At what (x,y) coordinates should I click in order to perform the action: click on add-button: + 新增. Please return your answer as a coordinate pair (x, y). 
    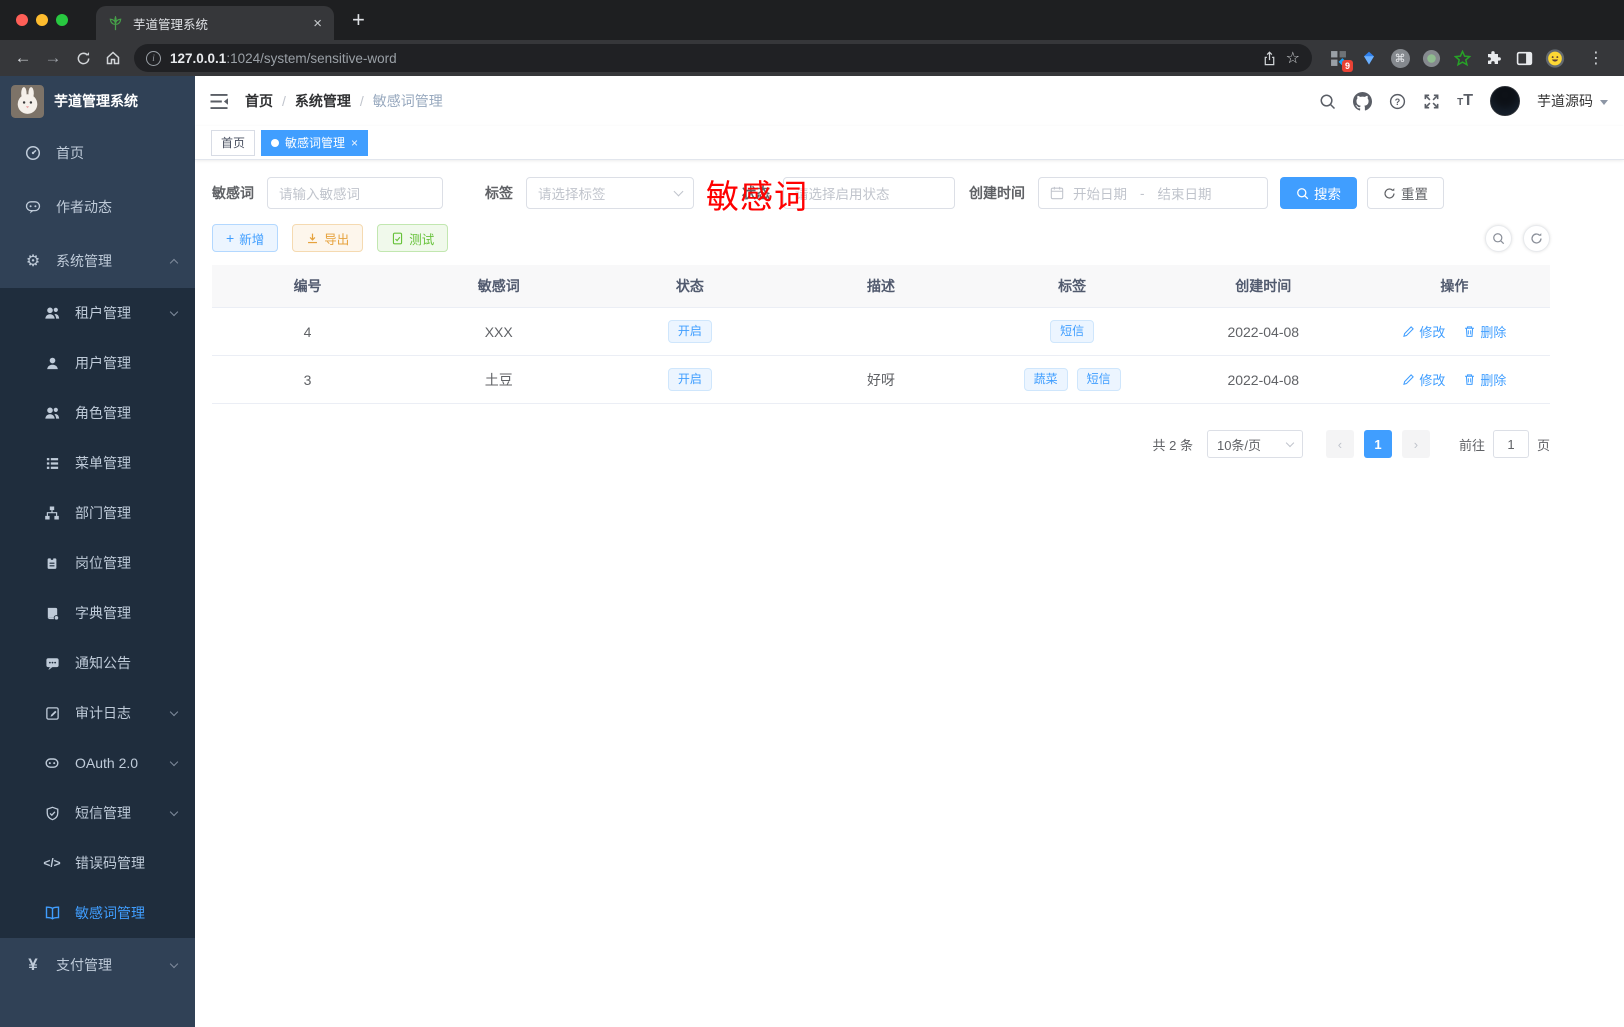
    Looking at the image, I should click on (245, 238).